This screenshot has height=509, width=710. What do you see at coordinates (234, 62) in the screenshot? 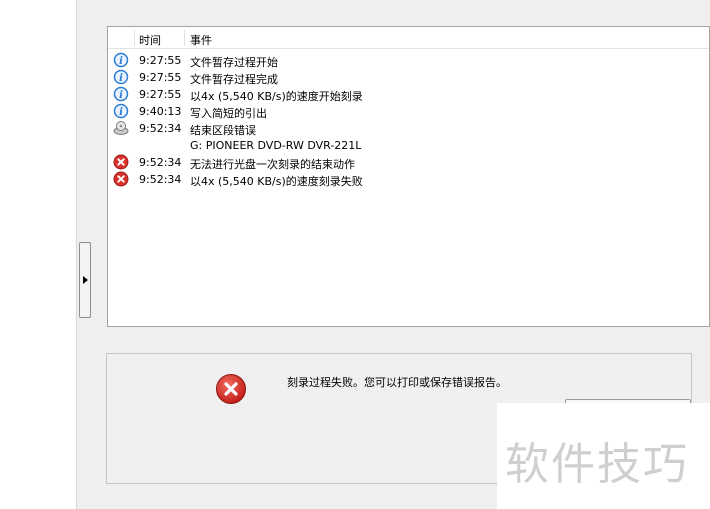
I see `log-event: 文件暂存过程开始` at bounding box center [234, 62].